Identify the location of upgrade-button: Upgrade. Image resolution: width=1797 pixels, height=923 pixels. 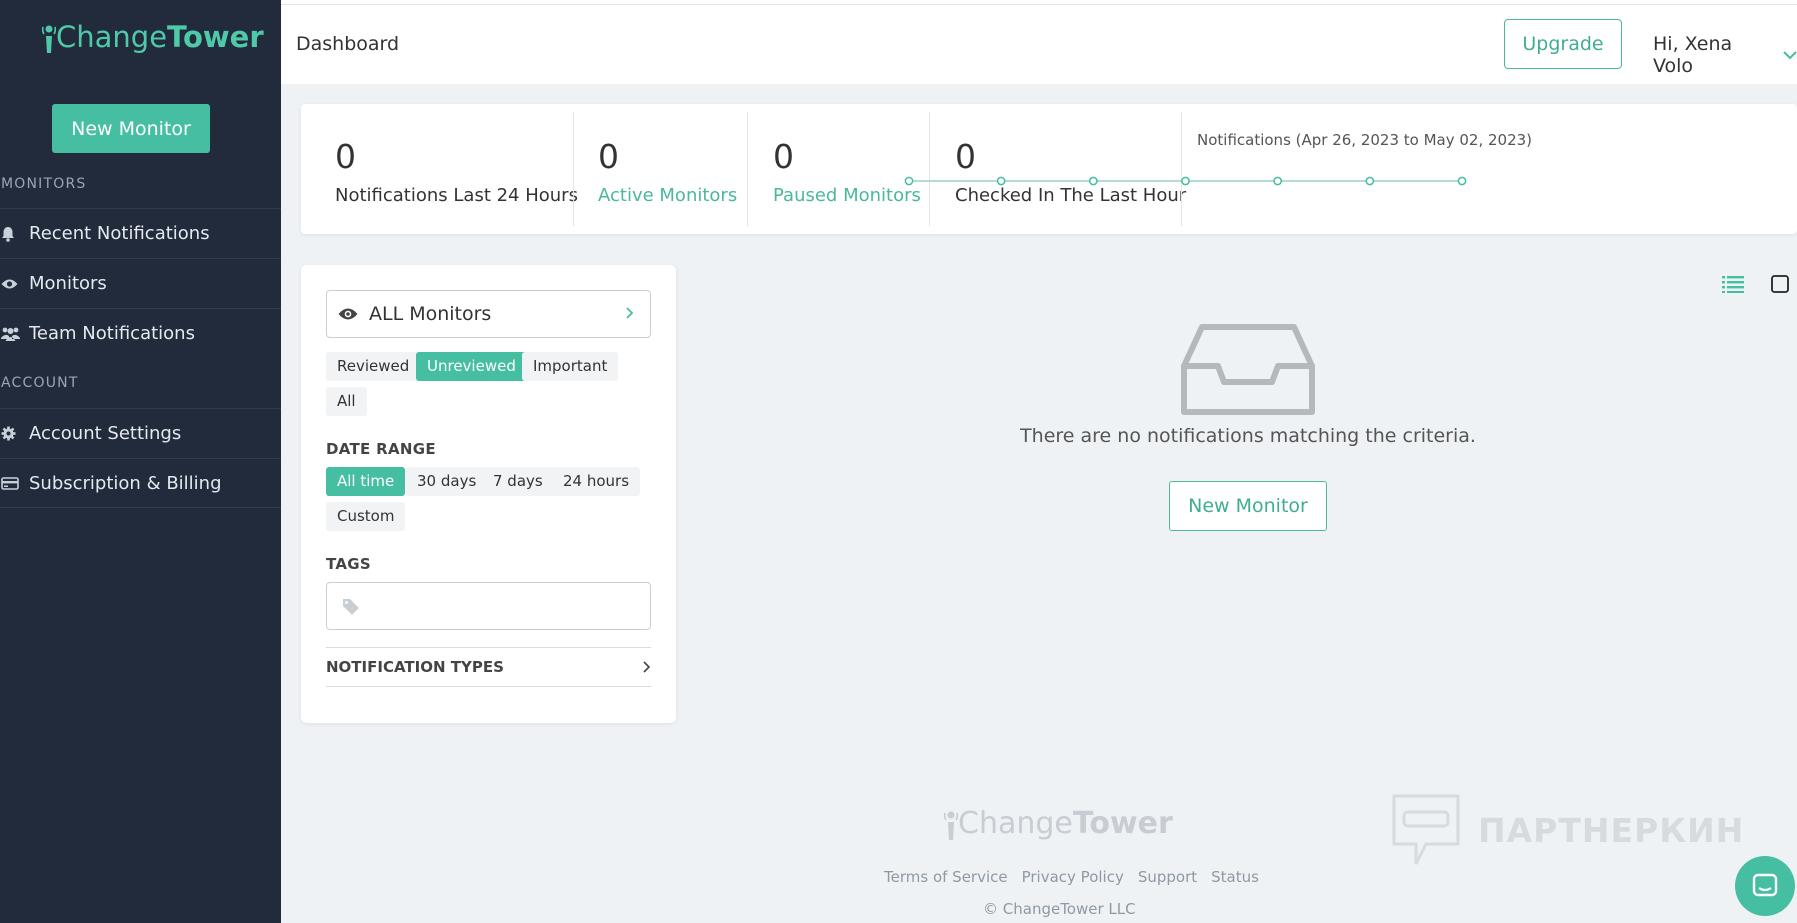
(1563, 44).